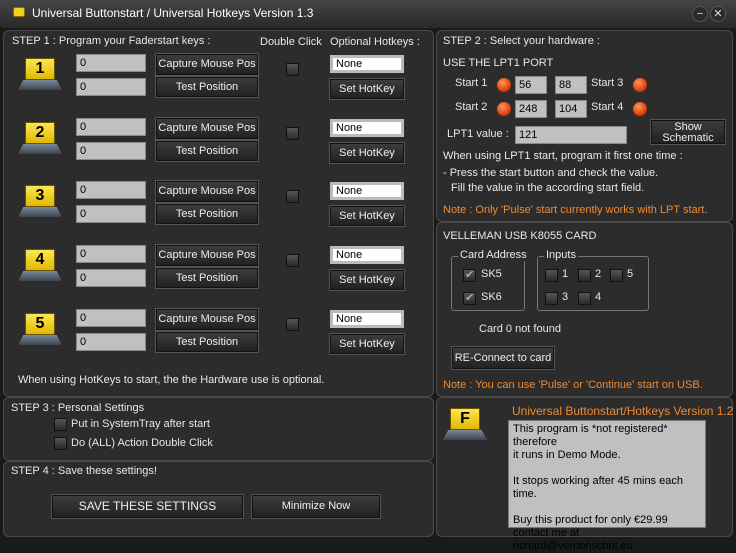 This screenshot has width=736, height=553. Describe the element at coordinates (565, 274) in the screenshot. I see `input-1-label: 1` at that location.